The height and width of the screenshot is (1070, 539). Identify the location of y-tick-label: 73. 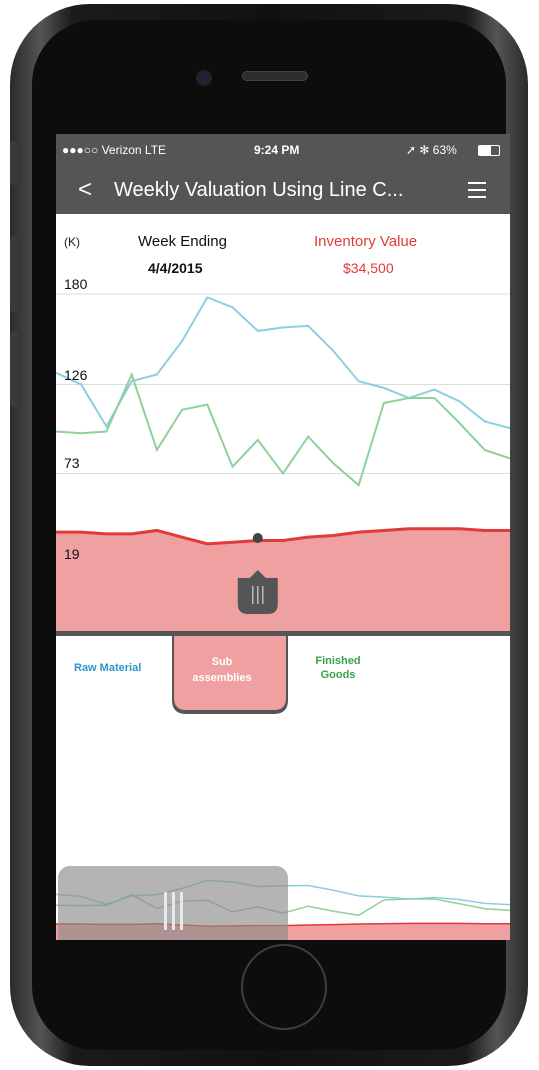
(72, 463).